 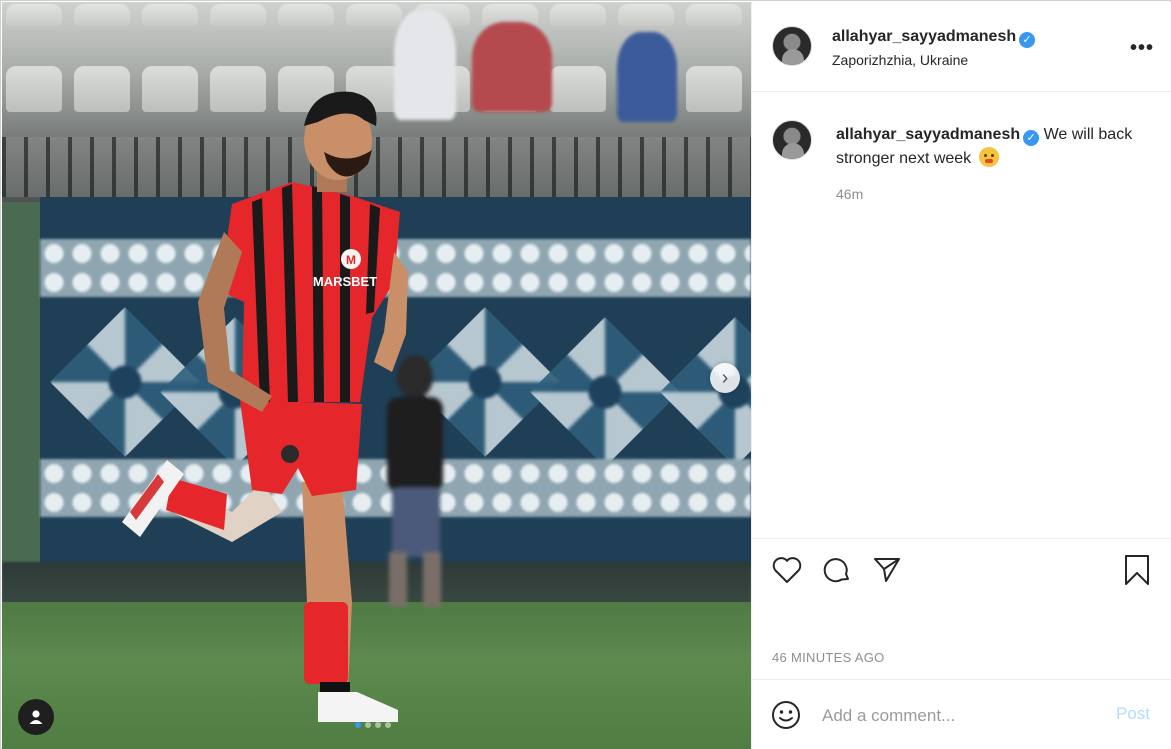 I want to click on emoji-picker-button, so click(x=786, y=715).